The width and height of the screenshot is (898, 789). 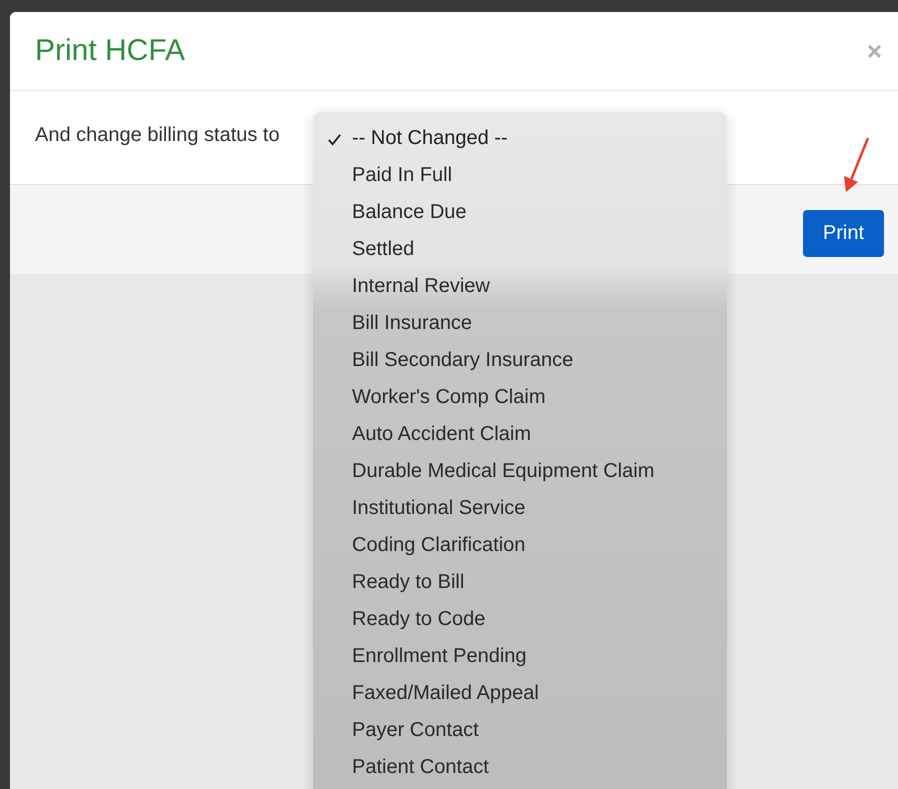 What do you see at coordinates (520, 767) in the screenshot?
I see `menu-option: Patient Contact` at bounding box center [520, 767].